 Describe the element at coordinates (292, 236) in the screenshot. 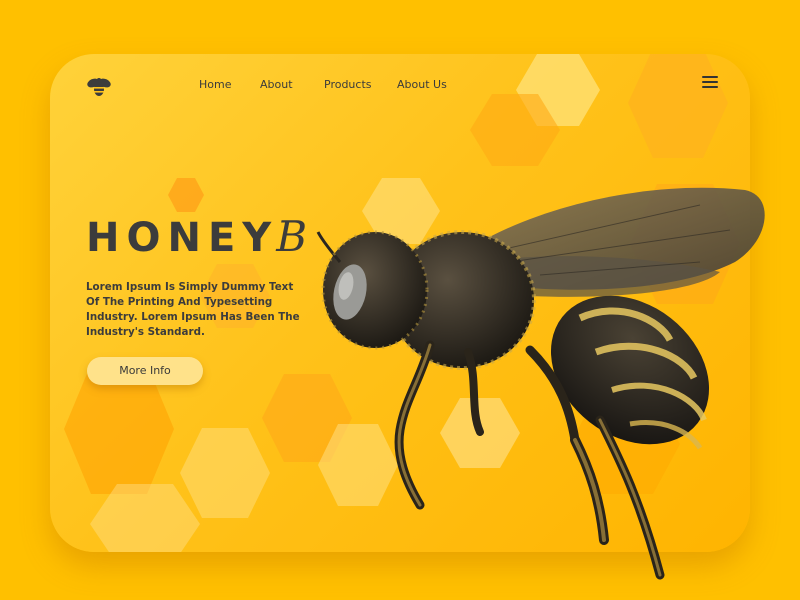

I see `brand-script-letter: B` at that location.